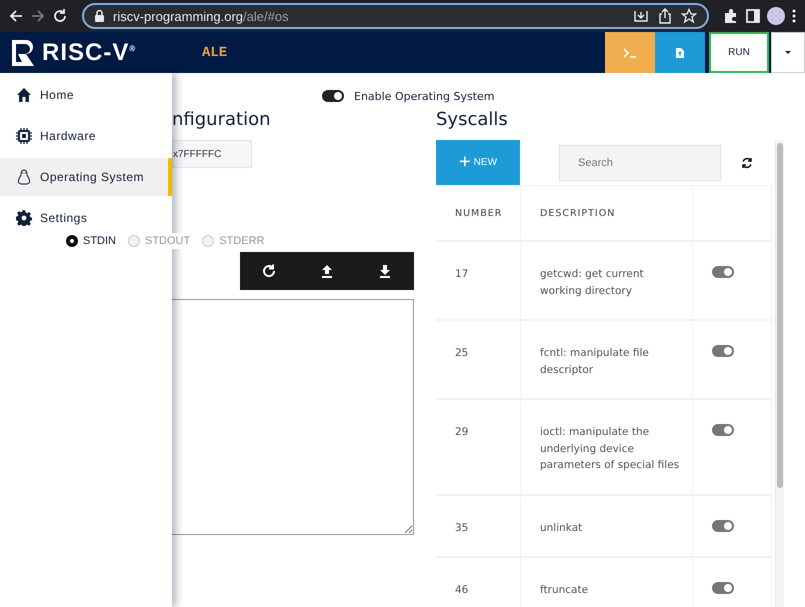 The height and width of the screenshot is (607, 805). What do you see at coordinates (665, 16) in the screenshot?
I see `share-icon` at bounding box center [665, 16].